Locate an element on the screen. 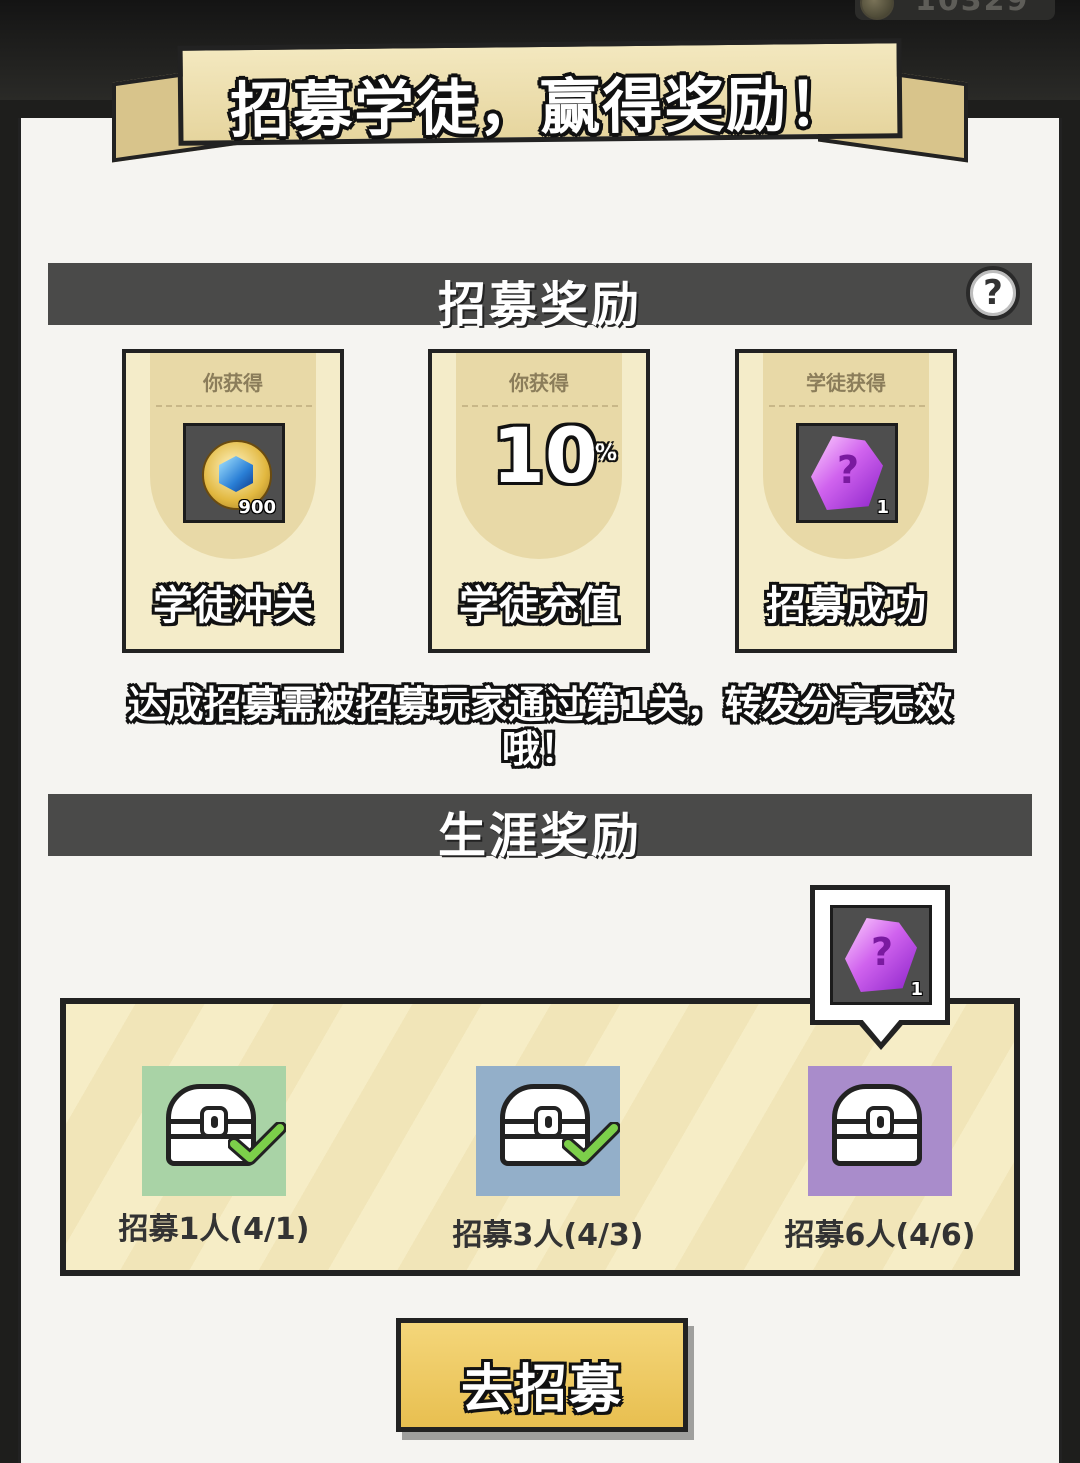 The height and width of the screenshot is (1463, 1080). recruit-notice: 达成招募需被招募玩家通过第1关，转发分享无效哦！ is located at coordinates (540, 727).